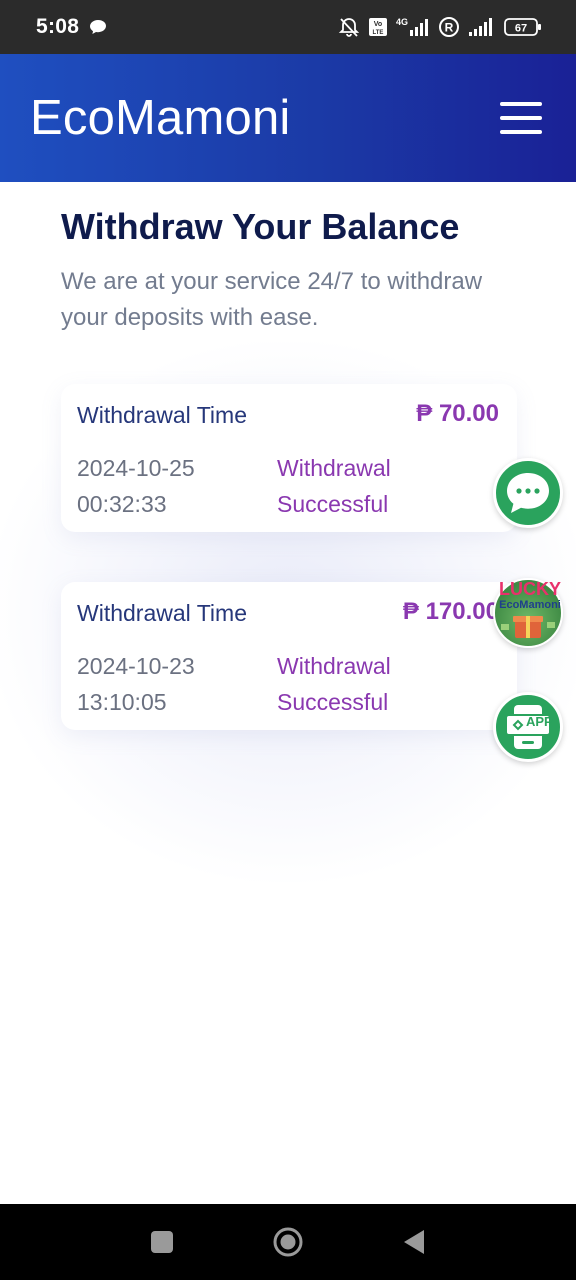 Image resolution: width=576 pixels, height=1280 pixels. I want to click on chat-bubble-icon, so click(98, 27).